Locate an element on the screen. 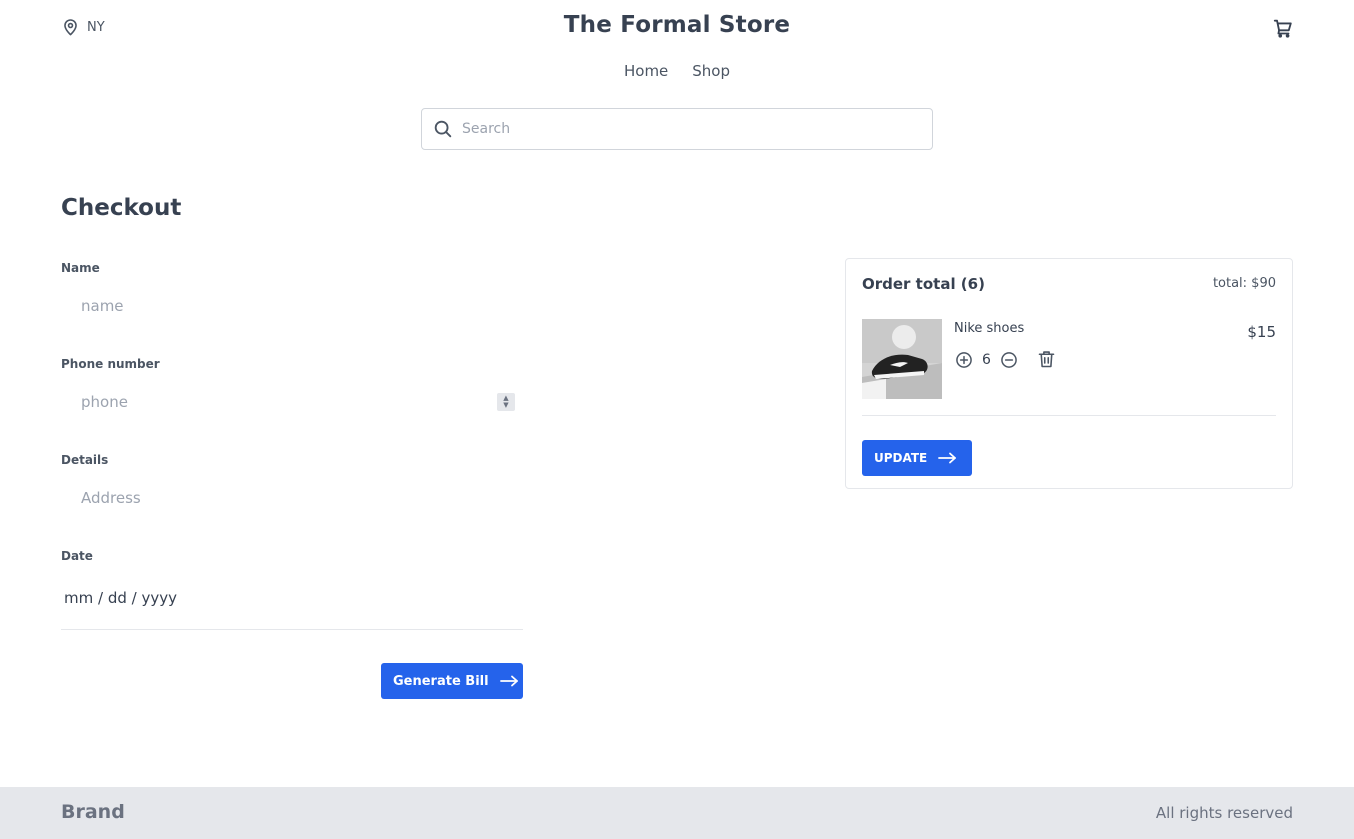 The height and width of the screenshot is (839, 1354). product-price: $15 is located at coordinates (1261, 332).